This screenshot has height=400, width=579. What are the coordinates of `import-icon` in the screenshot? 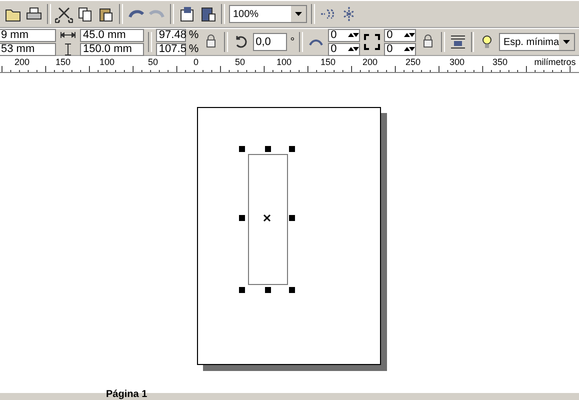 It's located at (187, 14).